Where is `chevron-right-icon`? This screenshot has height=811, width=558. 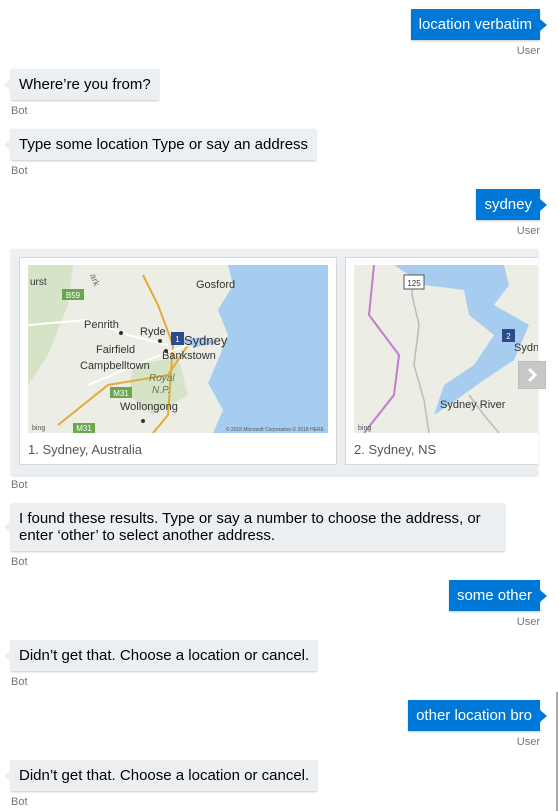 chevron-right-icon is located at coordinates (532, 375).